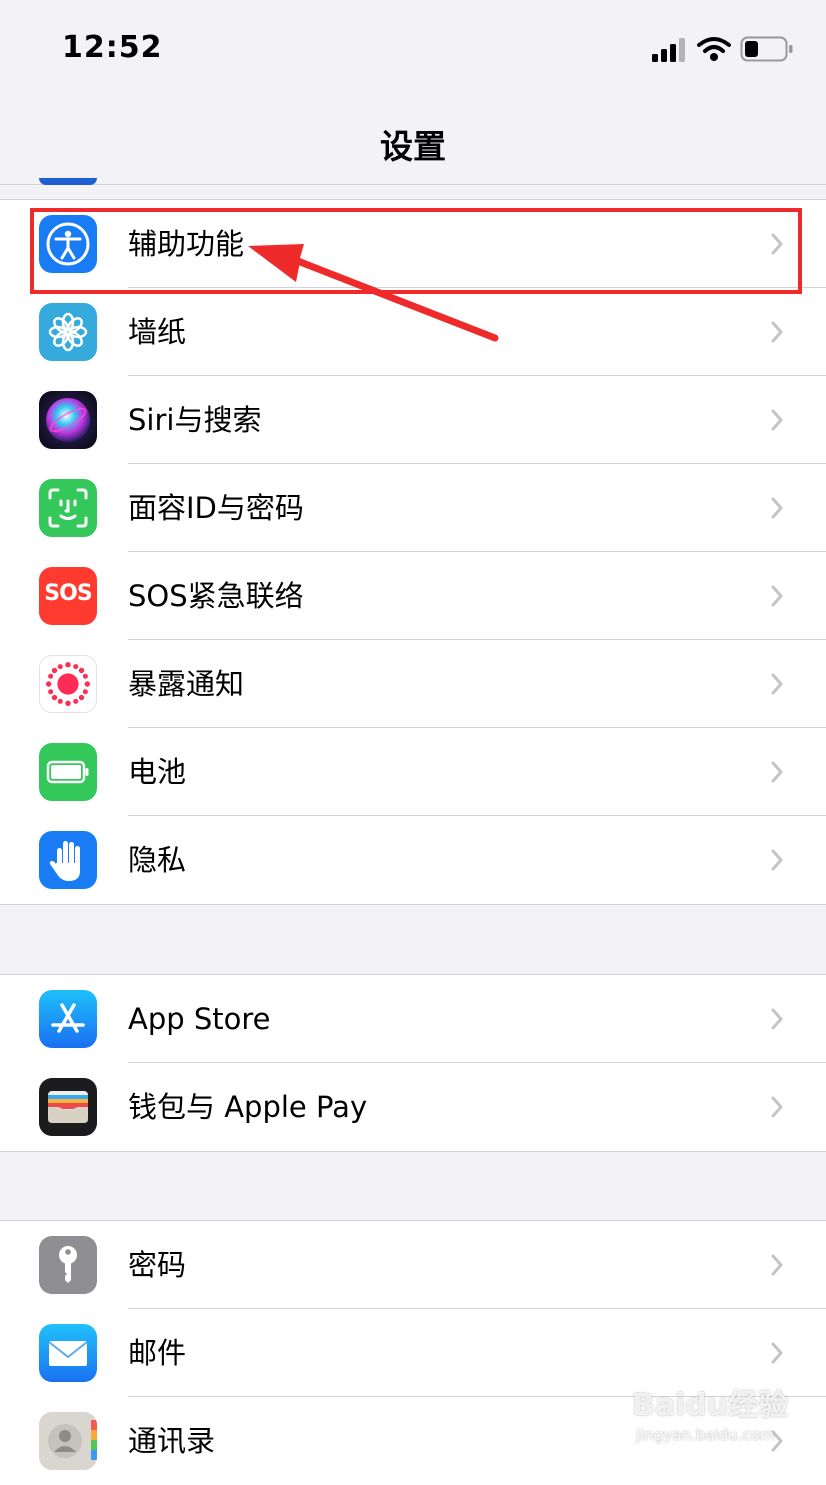  What do you see at coordinates (413, 596) in the screenshot?
I see `settings-row-sos: SOS SOS紧急联络` at bounding box center [413, 596].